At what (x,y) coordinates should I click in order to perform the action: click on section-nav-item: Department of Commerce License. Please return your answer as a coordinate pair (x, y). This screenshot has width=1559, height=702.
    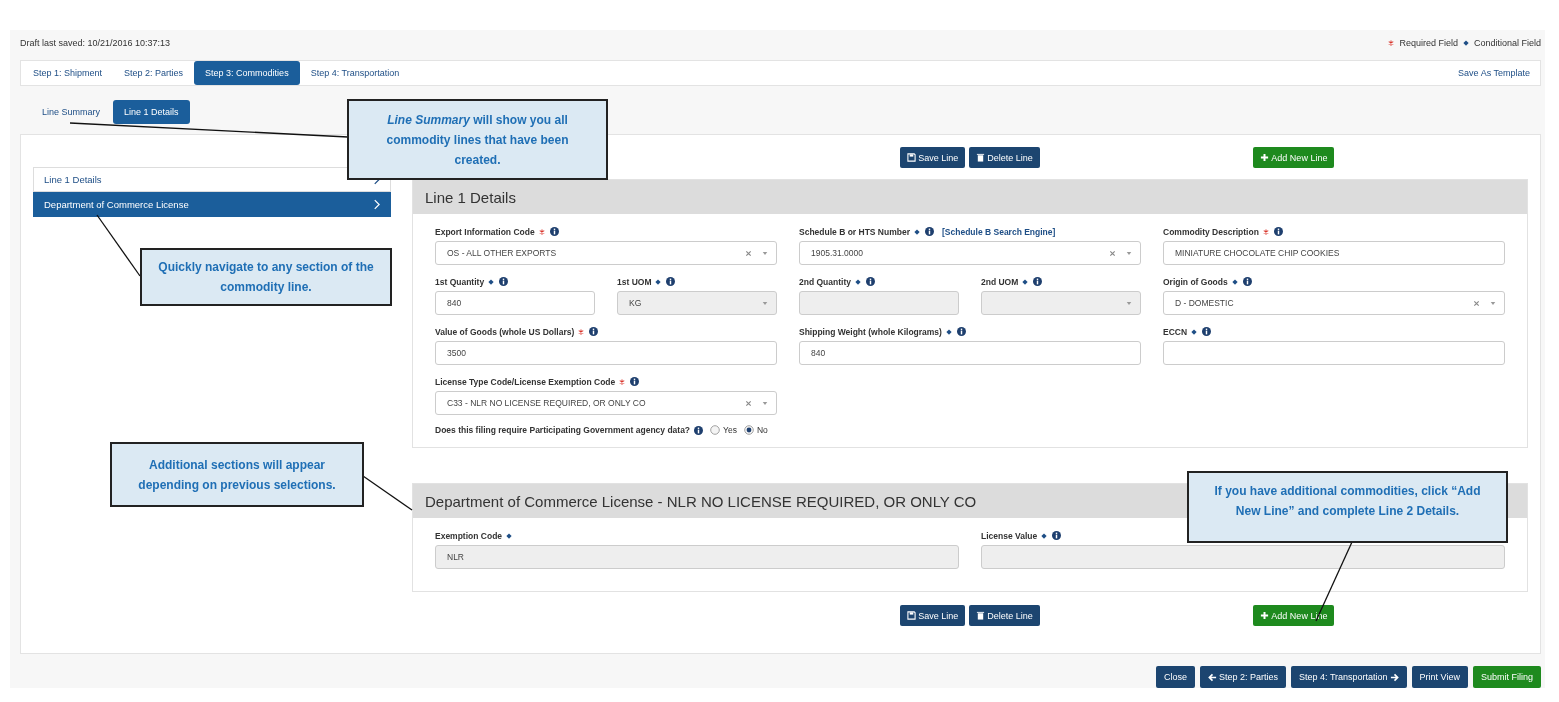
    Looking at the image, I should click on (212, 204).